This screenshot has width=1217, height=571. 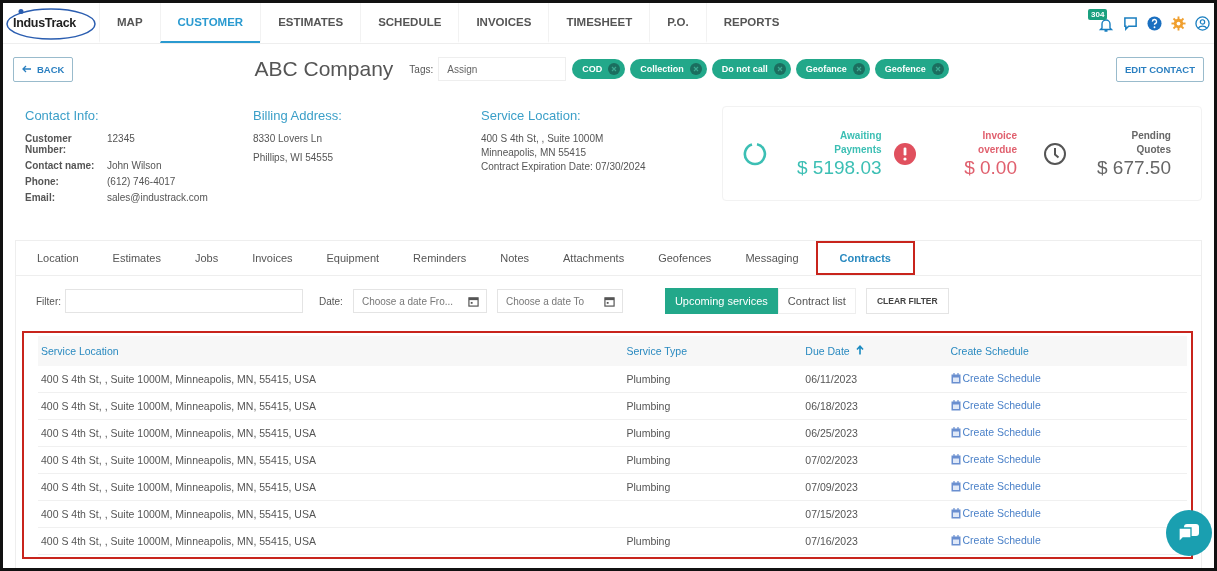 I want to click on field-label: Phone:, so click(x=42, y=181).